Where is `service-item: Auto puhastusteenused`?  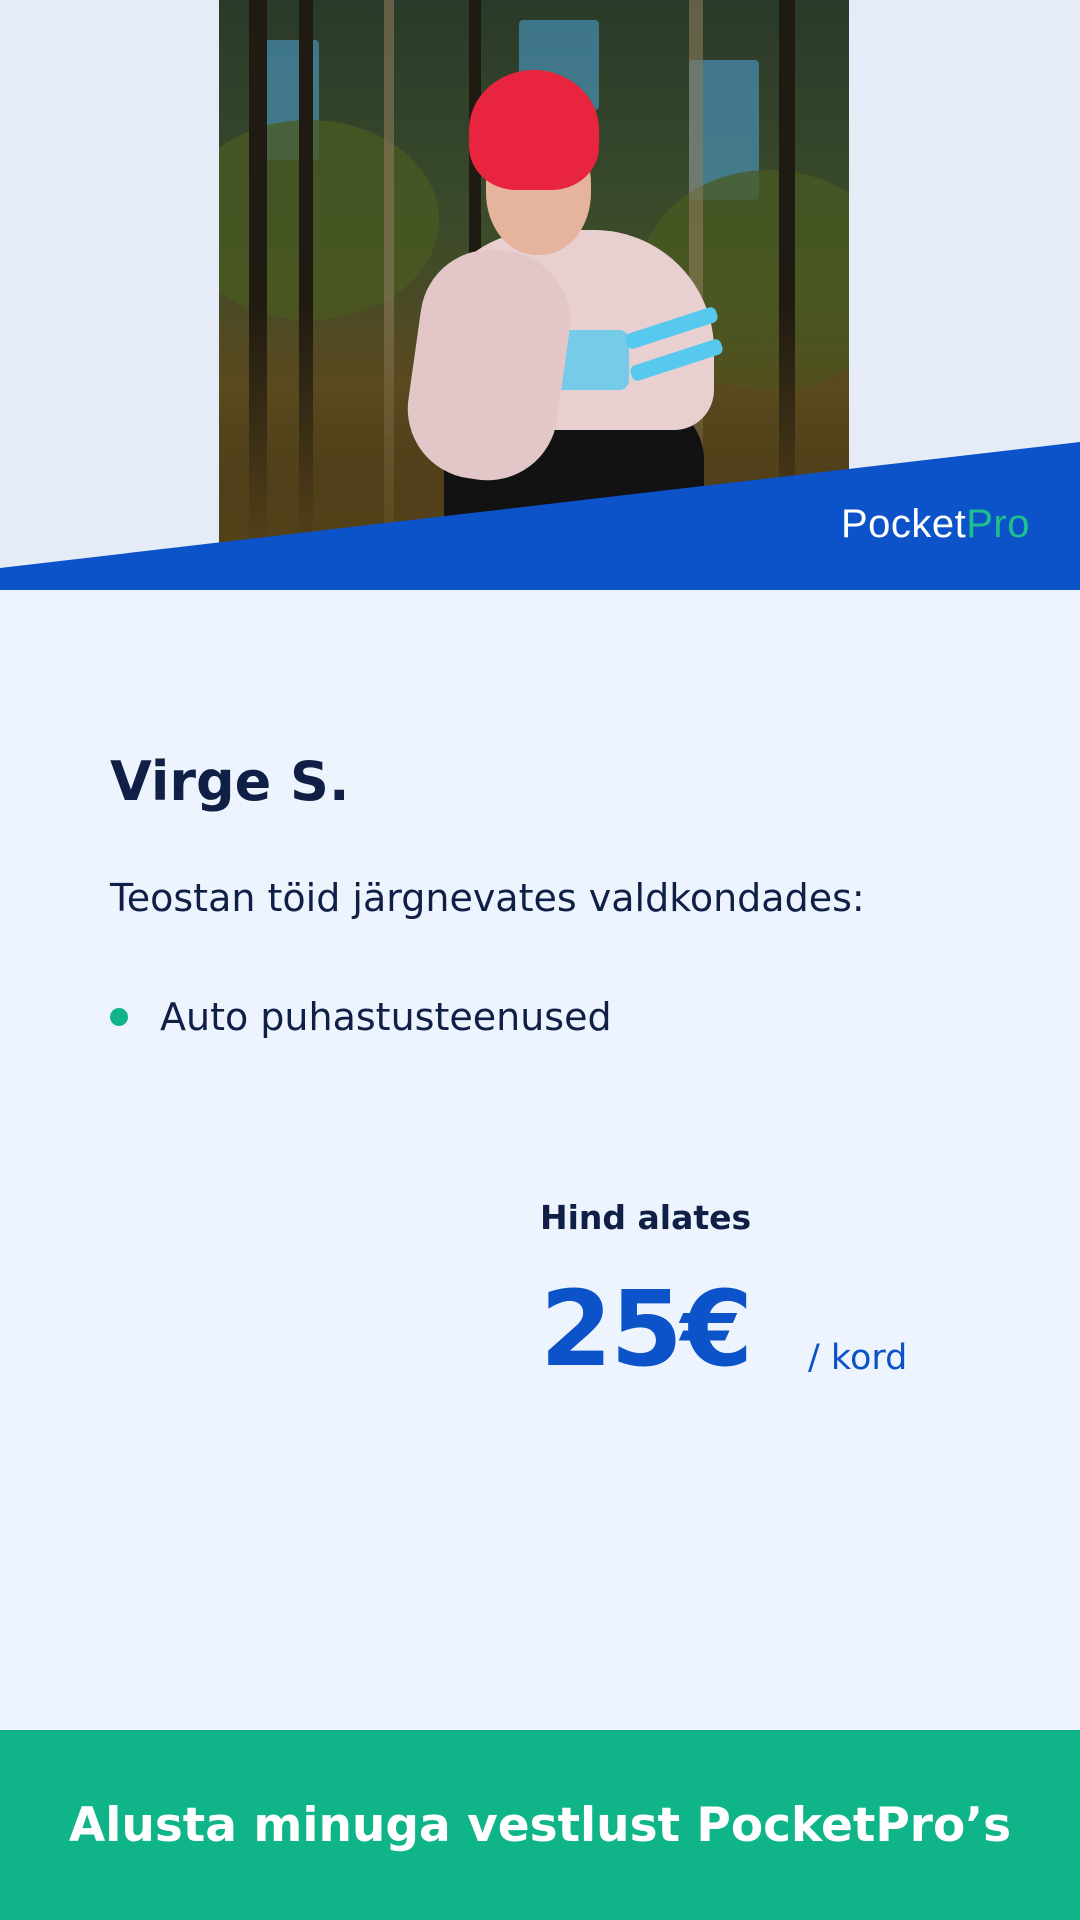
service-item: Auto puhastusteenused is located at coordinates (361, 1017).